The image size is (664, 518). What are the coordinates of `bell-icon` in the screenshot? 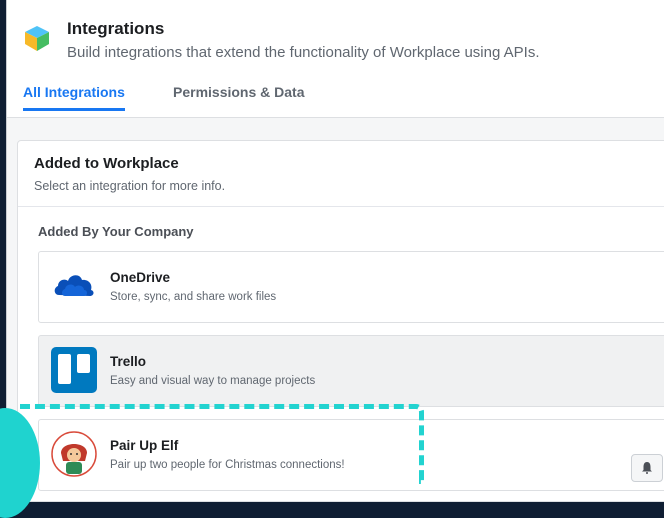 It's located at (647, 468).